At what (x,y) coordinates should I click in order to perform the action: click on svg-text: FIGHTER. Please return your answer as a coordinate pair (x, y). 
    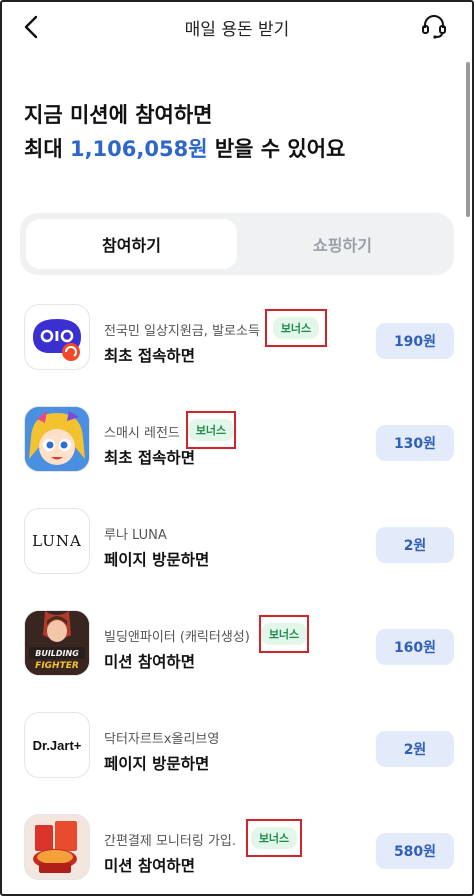
    Looking at the image, I should click on (57, 666).